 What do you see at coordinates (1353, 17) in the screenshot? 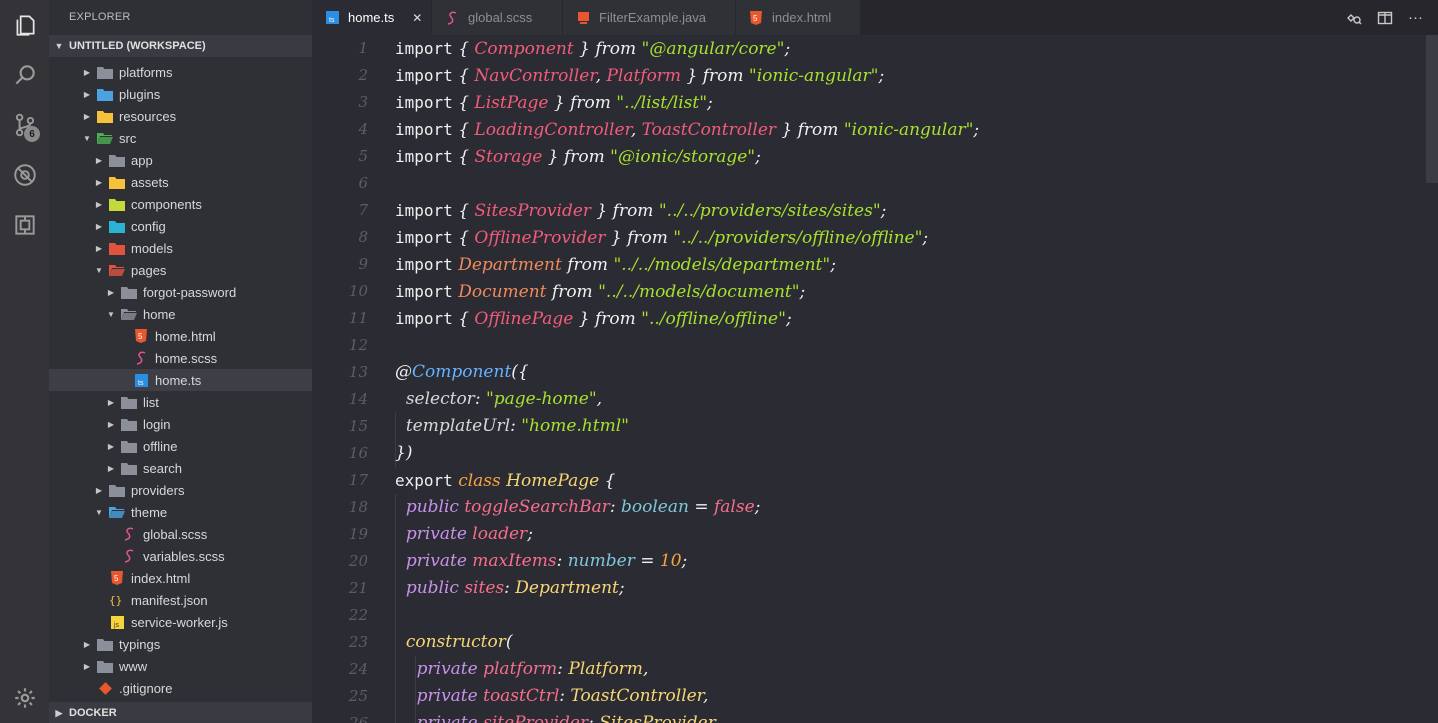
I see `open-changes-icon` at bounding box center [1353, 17].